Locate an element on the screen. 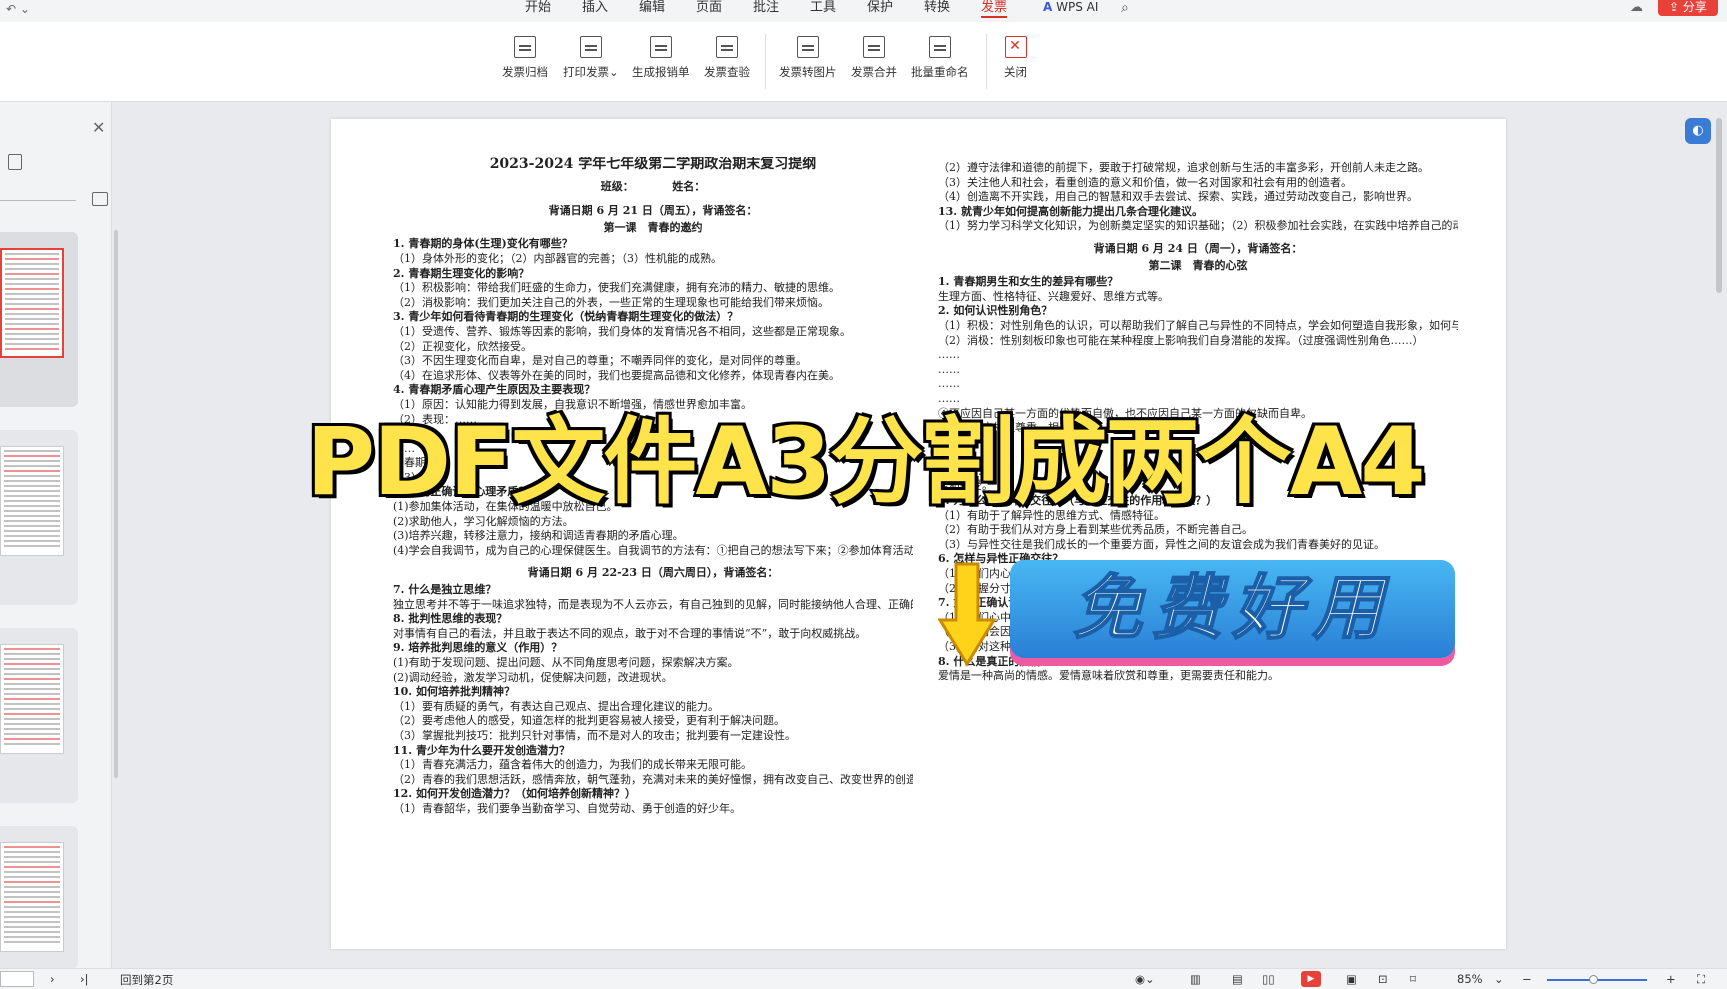  question-line: 7. 什么是独立思维？ is located at coordinates (445, 590).